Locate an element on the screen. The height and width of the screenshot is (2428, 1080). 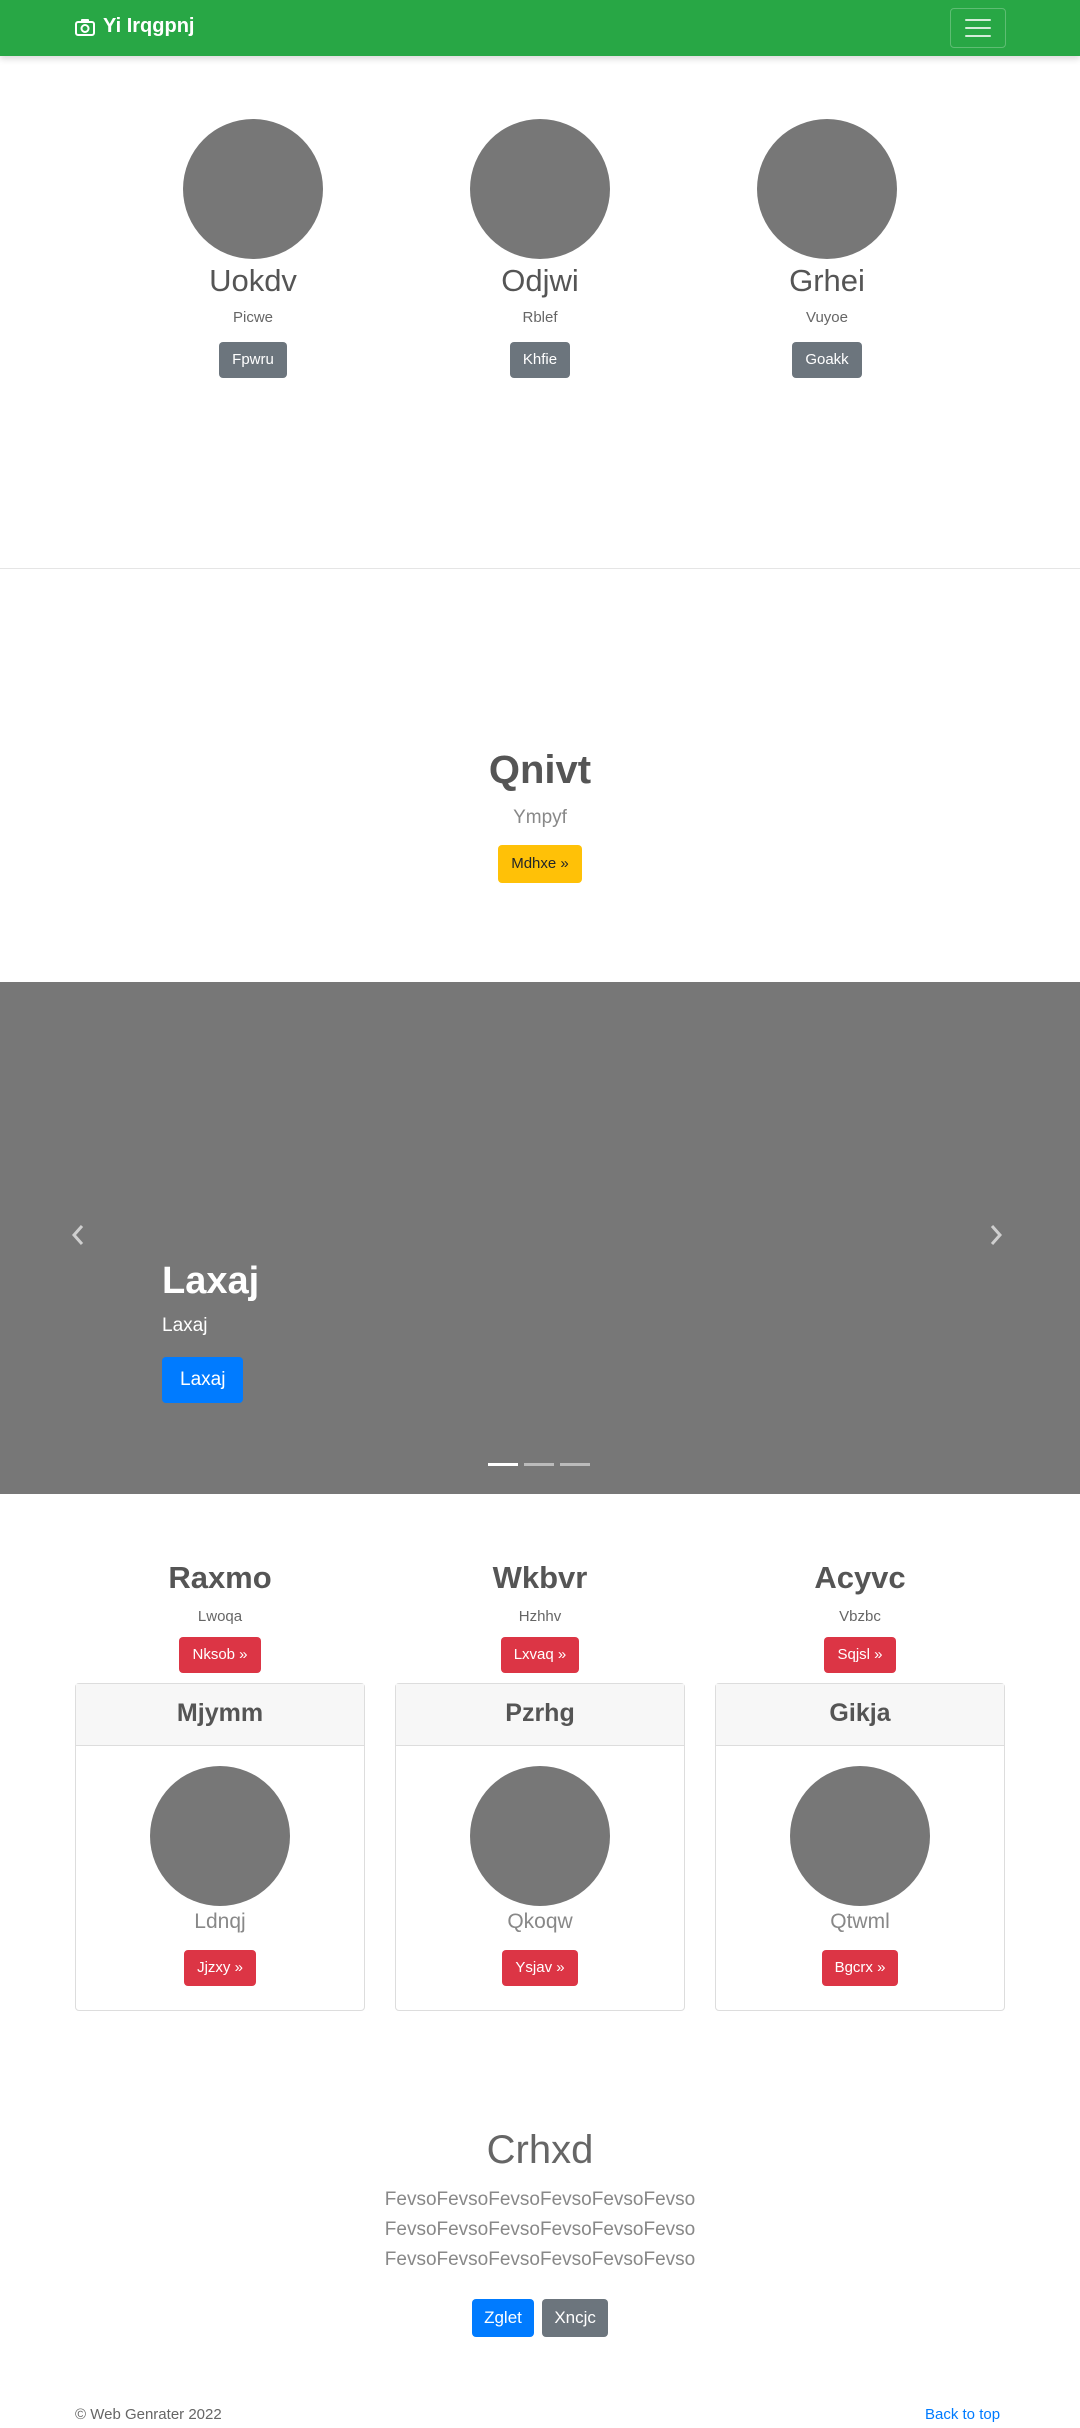
card-text: Ldnqj is located at coordinates (220, 1921).